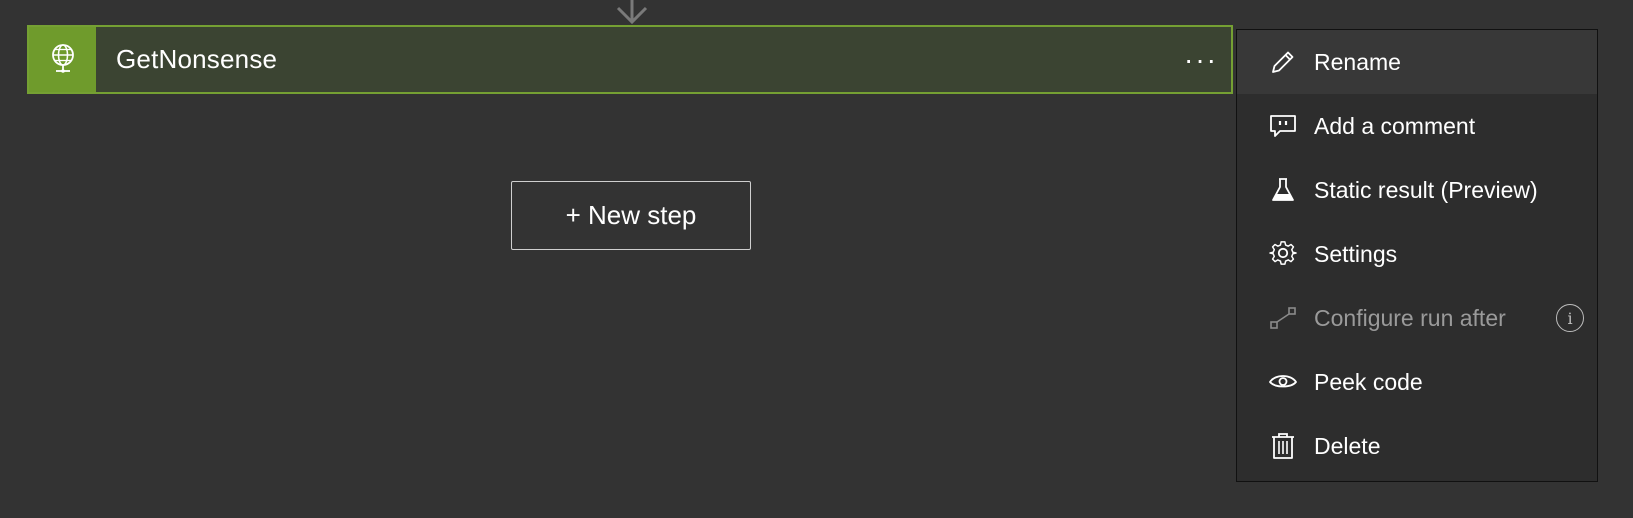 The image size is (1633, 518). I want to click on more-options-button: ···, so click(1201, 59).